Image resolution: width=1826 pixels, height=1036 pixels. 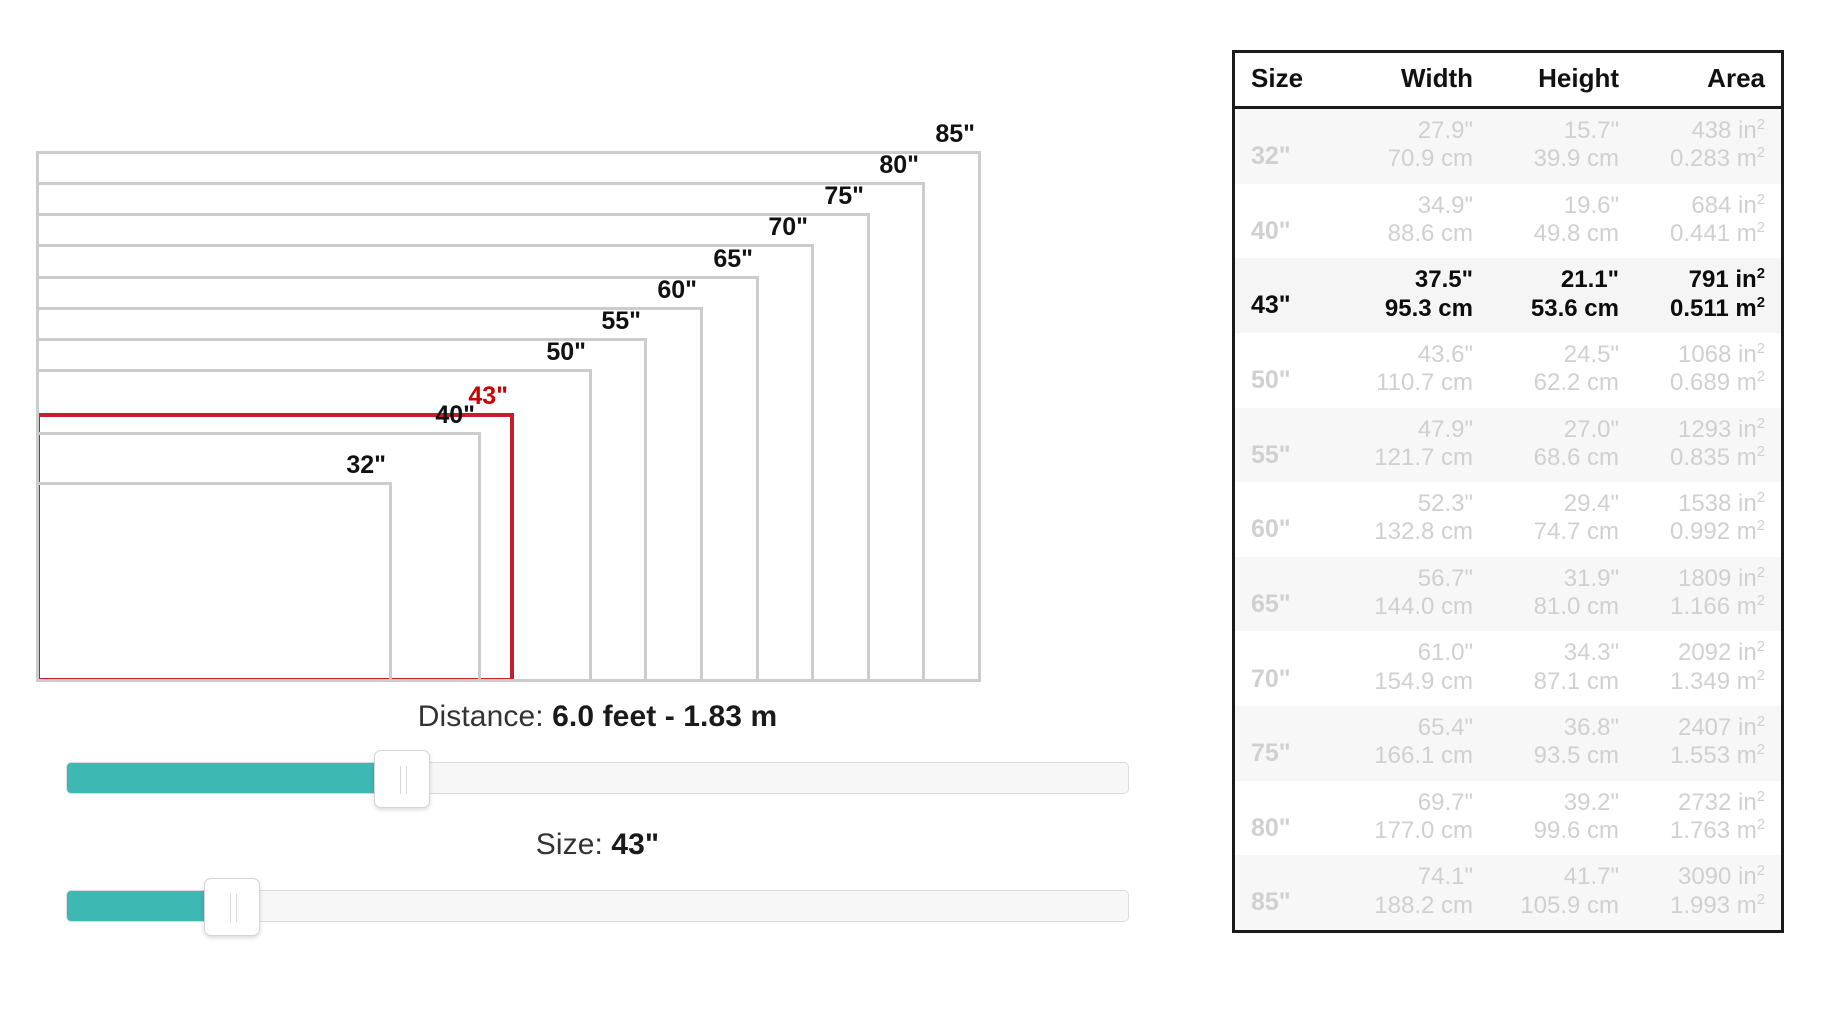 I want to click on cell-height-inches: 21.1" 53.6 cm, so click(x=1562, y=295).